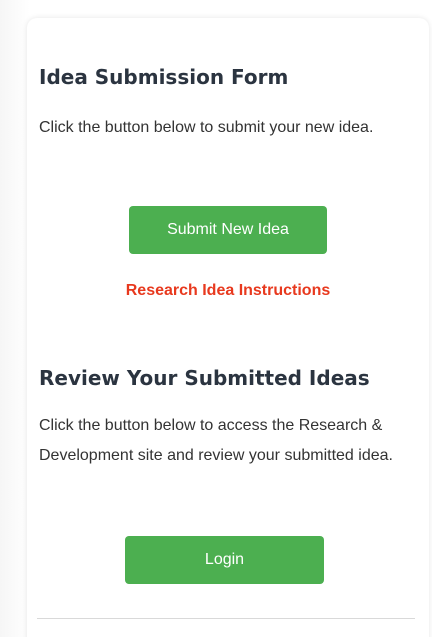  I want to click on login-button: Login, so click(224, 560).